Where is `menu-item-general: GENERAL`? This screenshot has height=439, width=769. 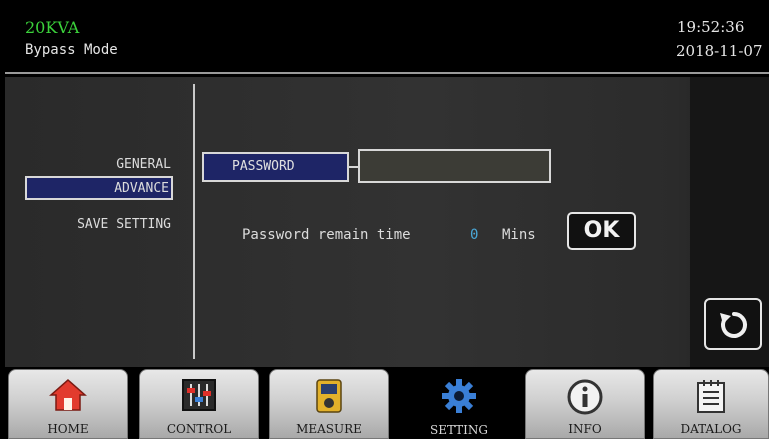 menu-item-general: GENERAL is located at coordinates (99, 165).